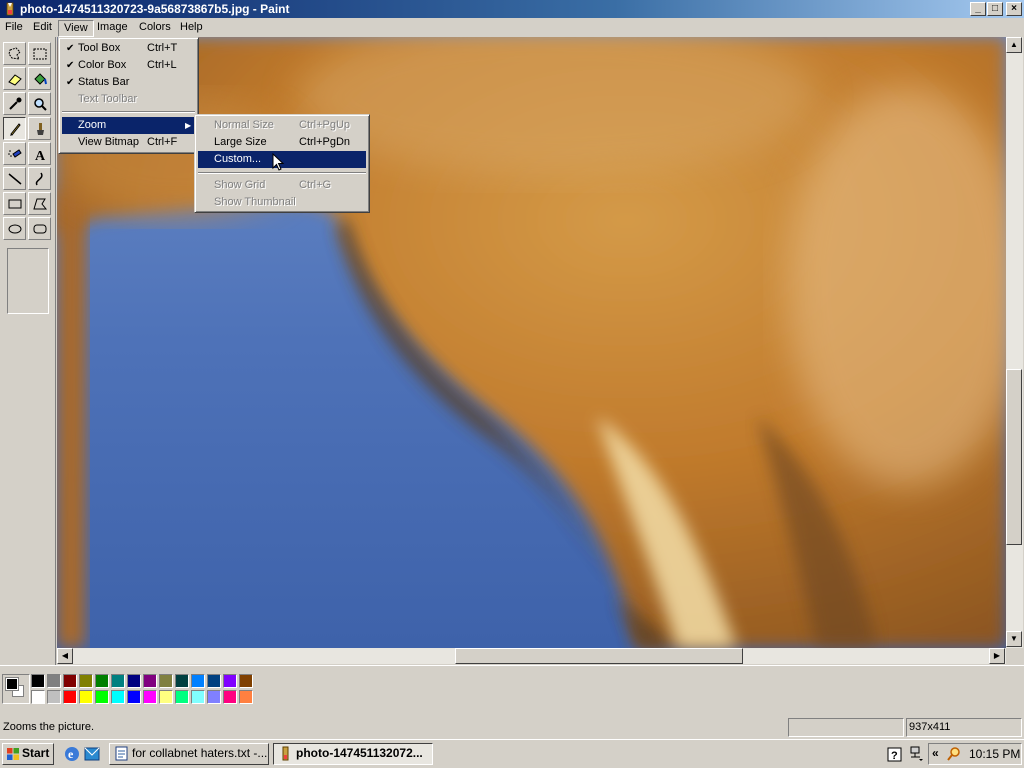 This screenshot has height=768, width=1024. I want to click on menu-colors: Colors, so click(155, 28).